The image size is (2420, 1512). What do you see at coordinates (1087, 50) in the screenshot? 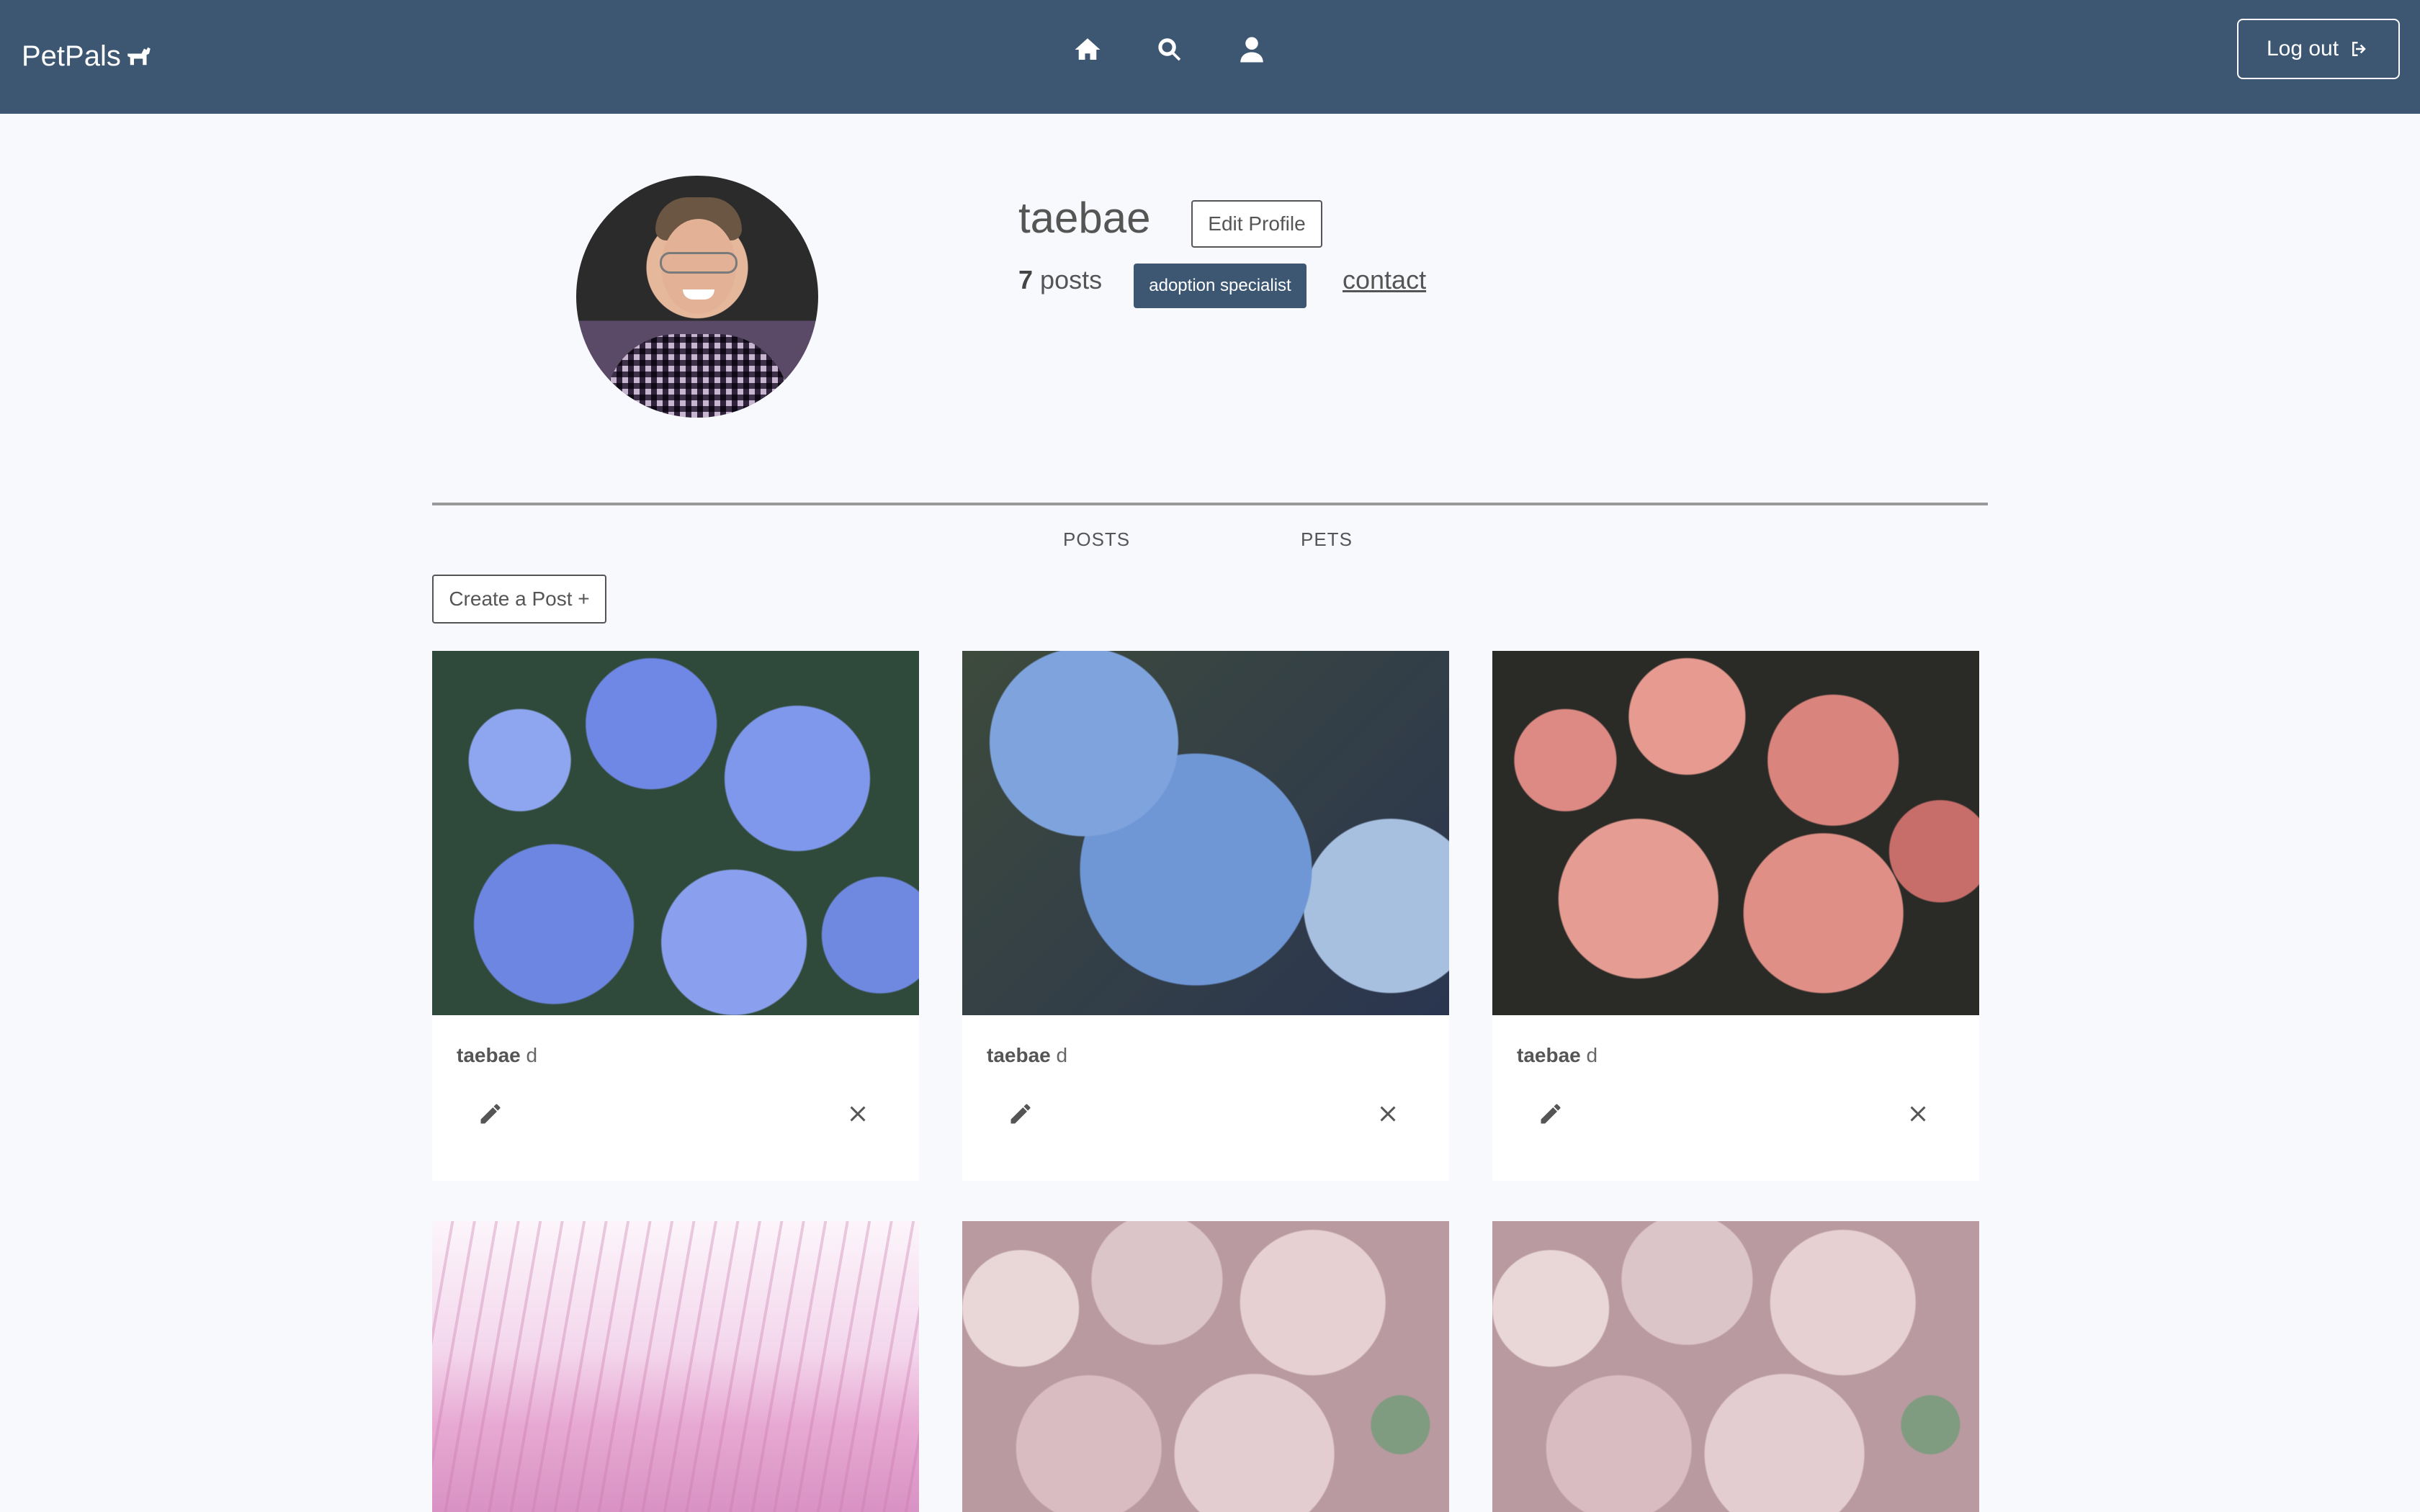
I see `home-icon` at bounding box center [1087, 50].